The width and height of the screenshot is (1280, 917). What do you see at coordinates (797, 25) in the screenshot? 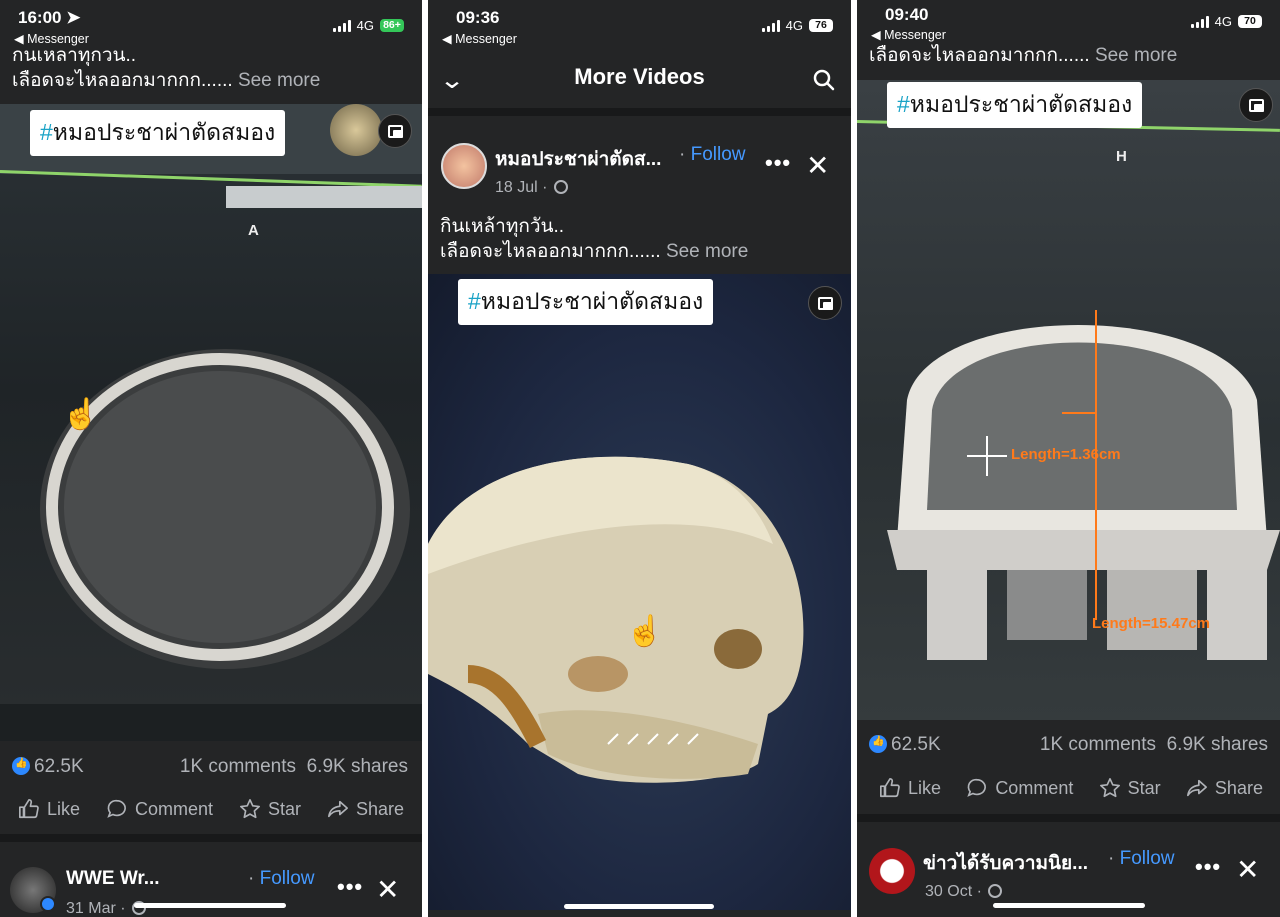
I see `status-right: 4G 76` at bounding box center [797, 25].